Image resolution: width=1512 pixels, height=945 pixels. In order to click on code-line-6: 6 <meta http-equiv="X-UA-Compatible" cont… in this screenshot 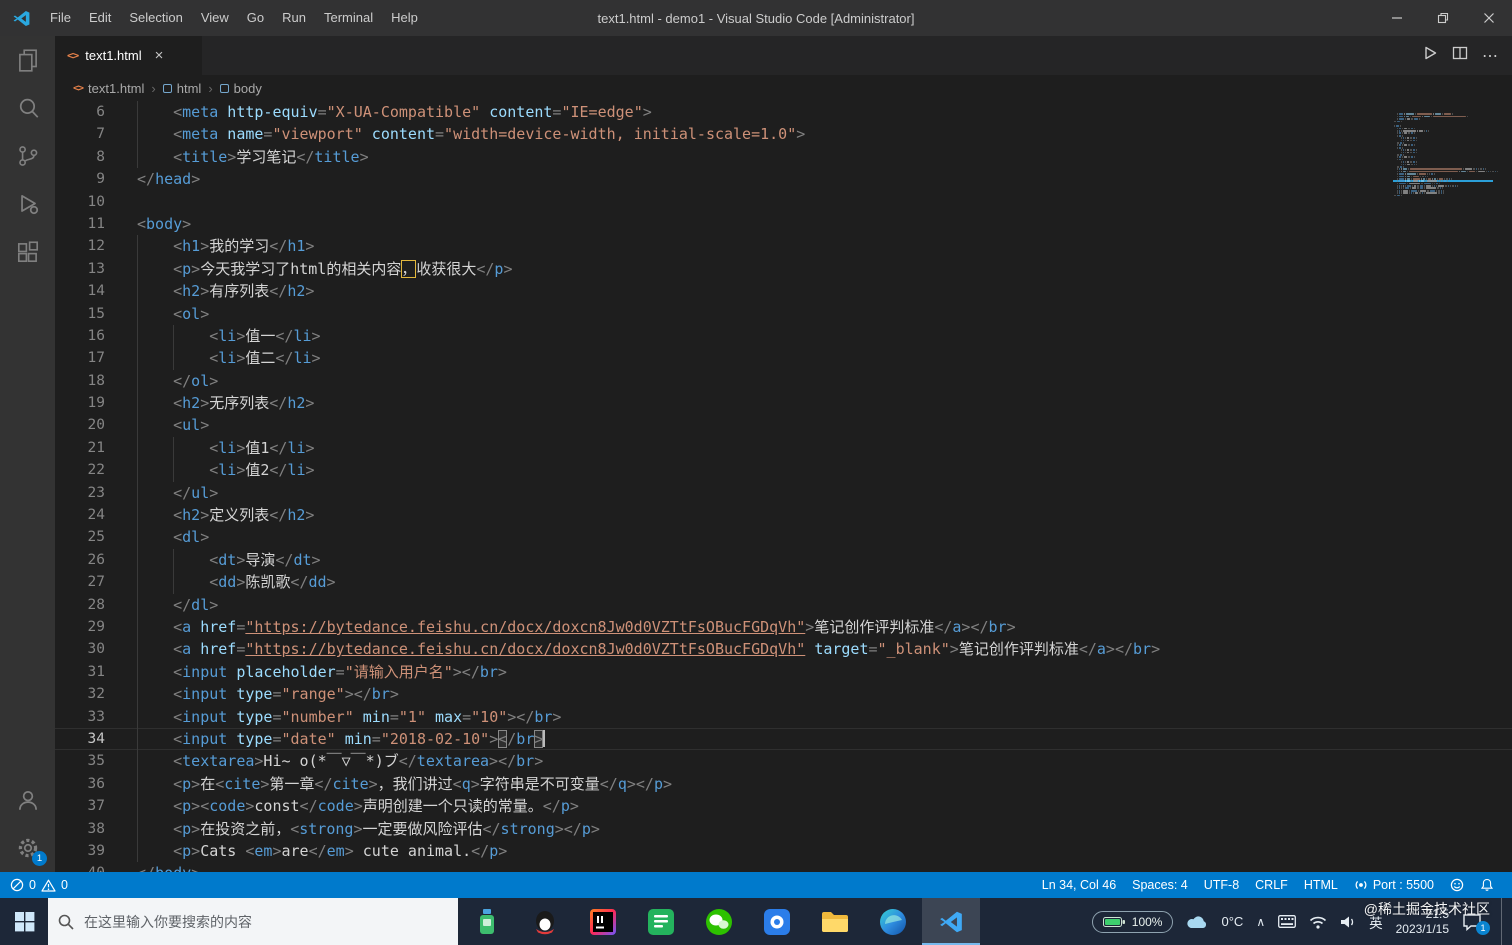, I will do `click(783, 112)`.